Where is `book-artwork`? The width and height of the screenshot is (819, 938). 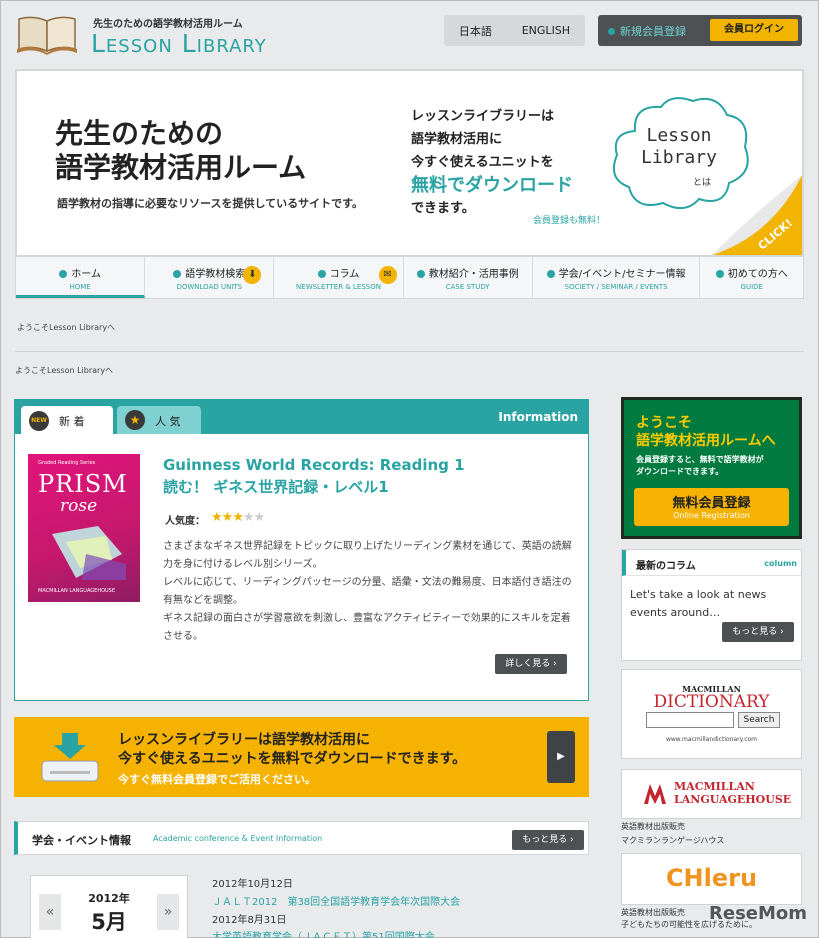
book-artwork is located at coordinates (89, 553).